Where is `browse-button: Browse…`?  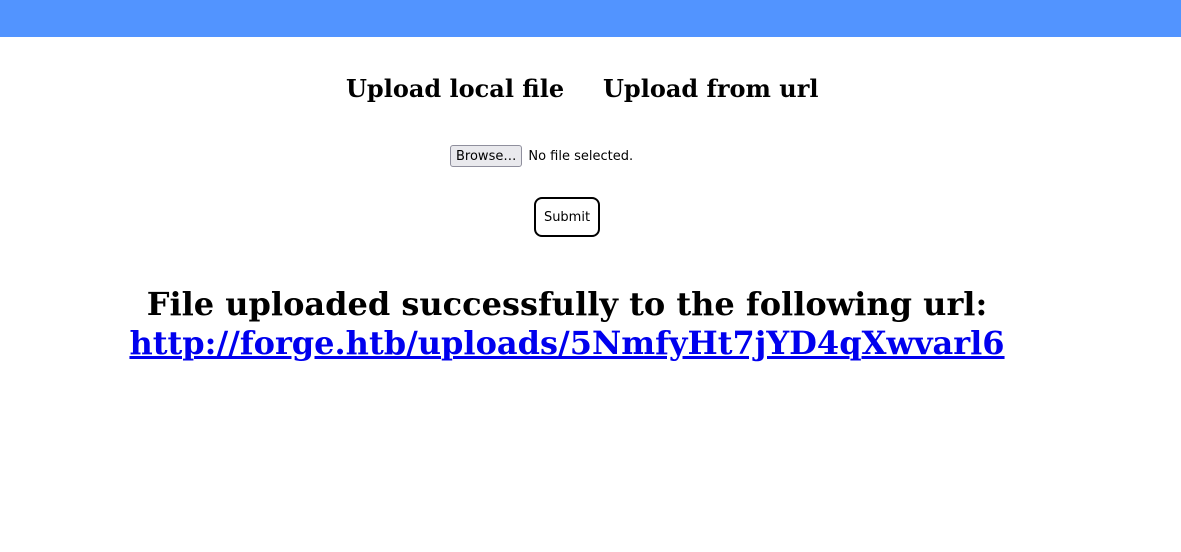
browse-button: Browse… is located at coordinates (486, 156).